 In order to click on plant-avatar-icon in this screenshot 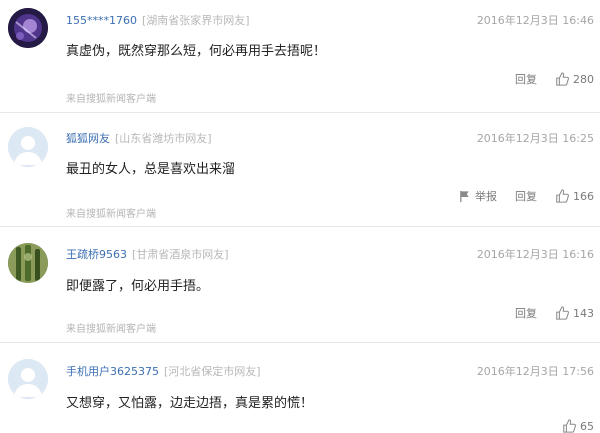, I will do `click(28, 263)`.